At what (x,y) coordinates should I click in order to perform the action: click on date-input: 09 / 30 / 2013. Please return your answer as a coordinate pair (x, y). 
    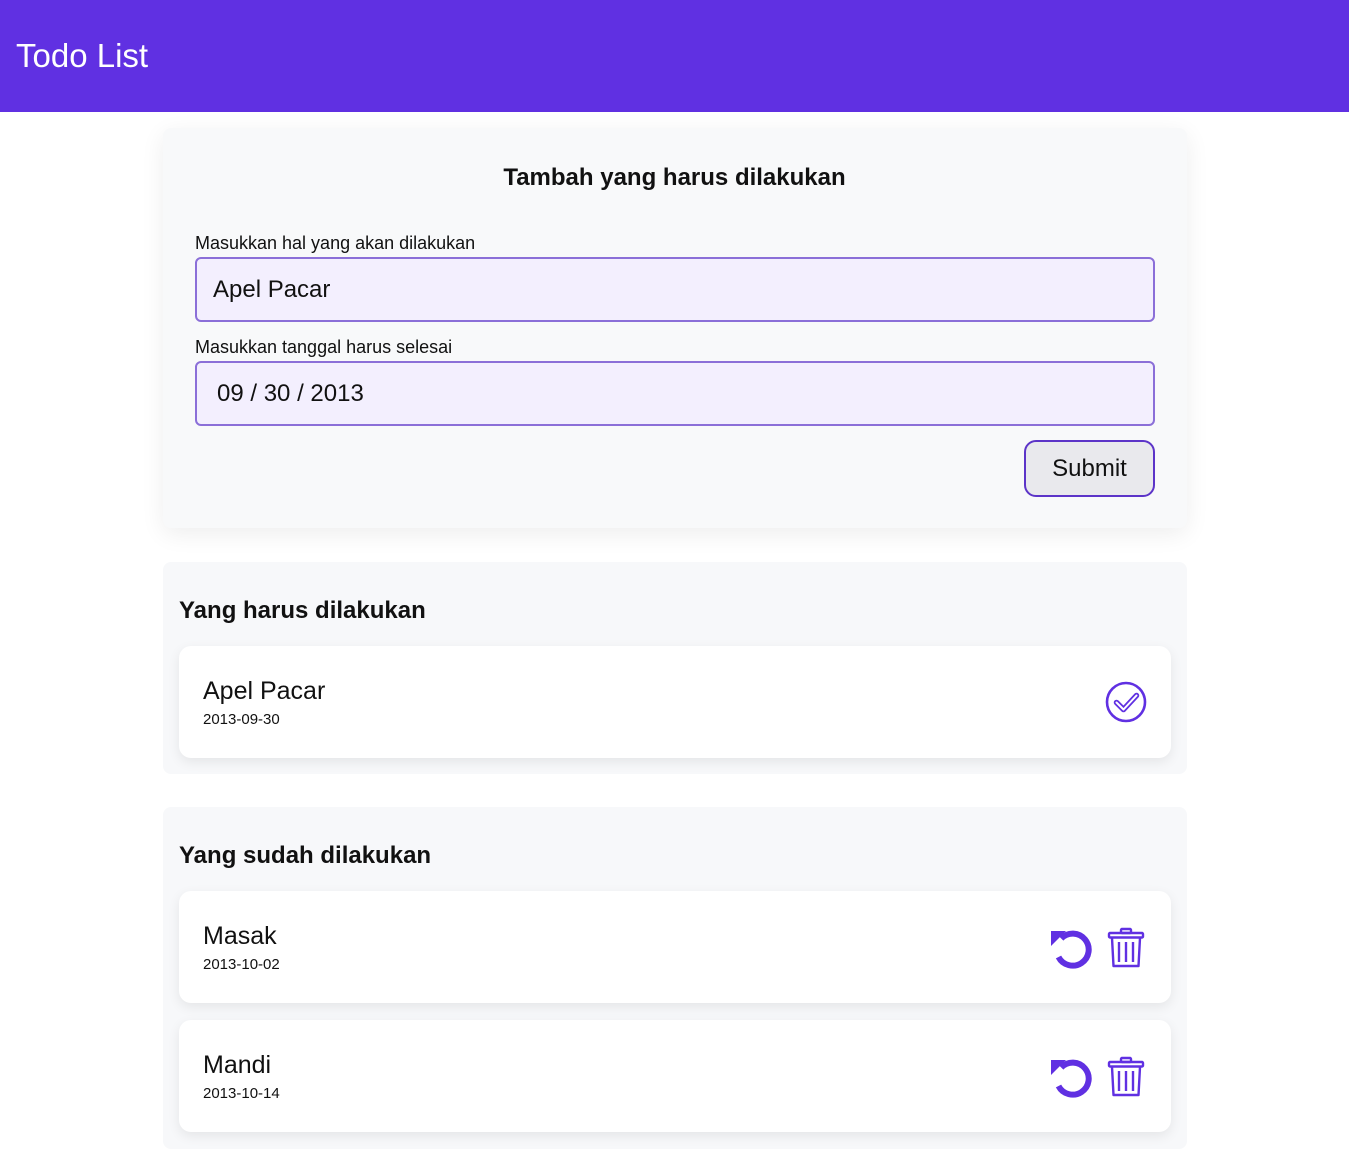
    Looking at the image, I should click on (675, 393).